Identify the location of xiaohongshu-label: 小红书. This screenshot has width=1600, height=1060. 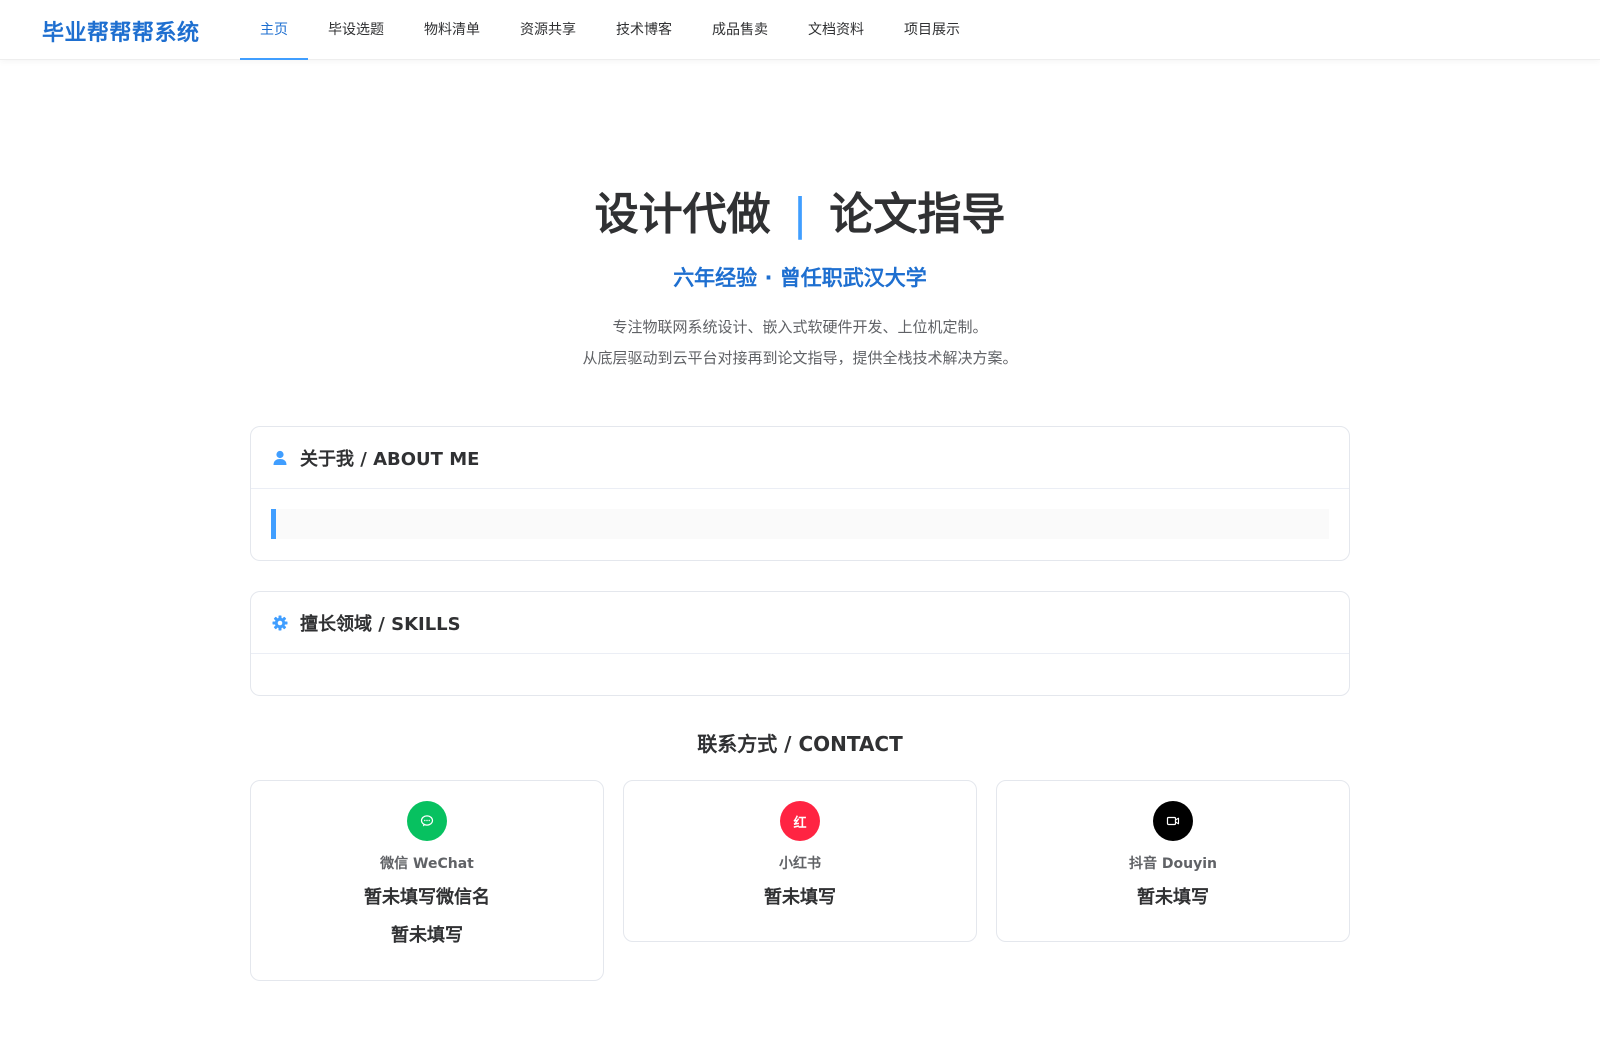
(800, 864).